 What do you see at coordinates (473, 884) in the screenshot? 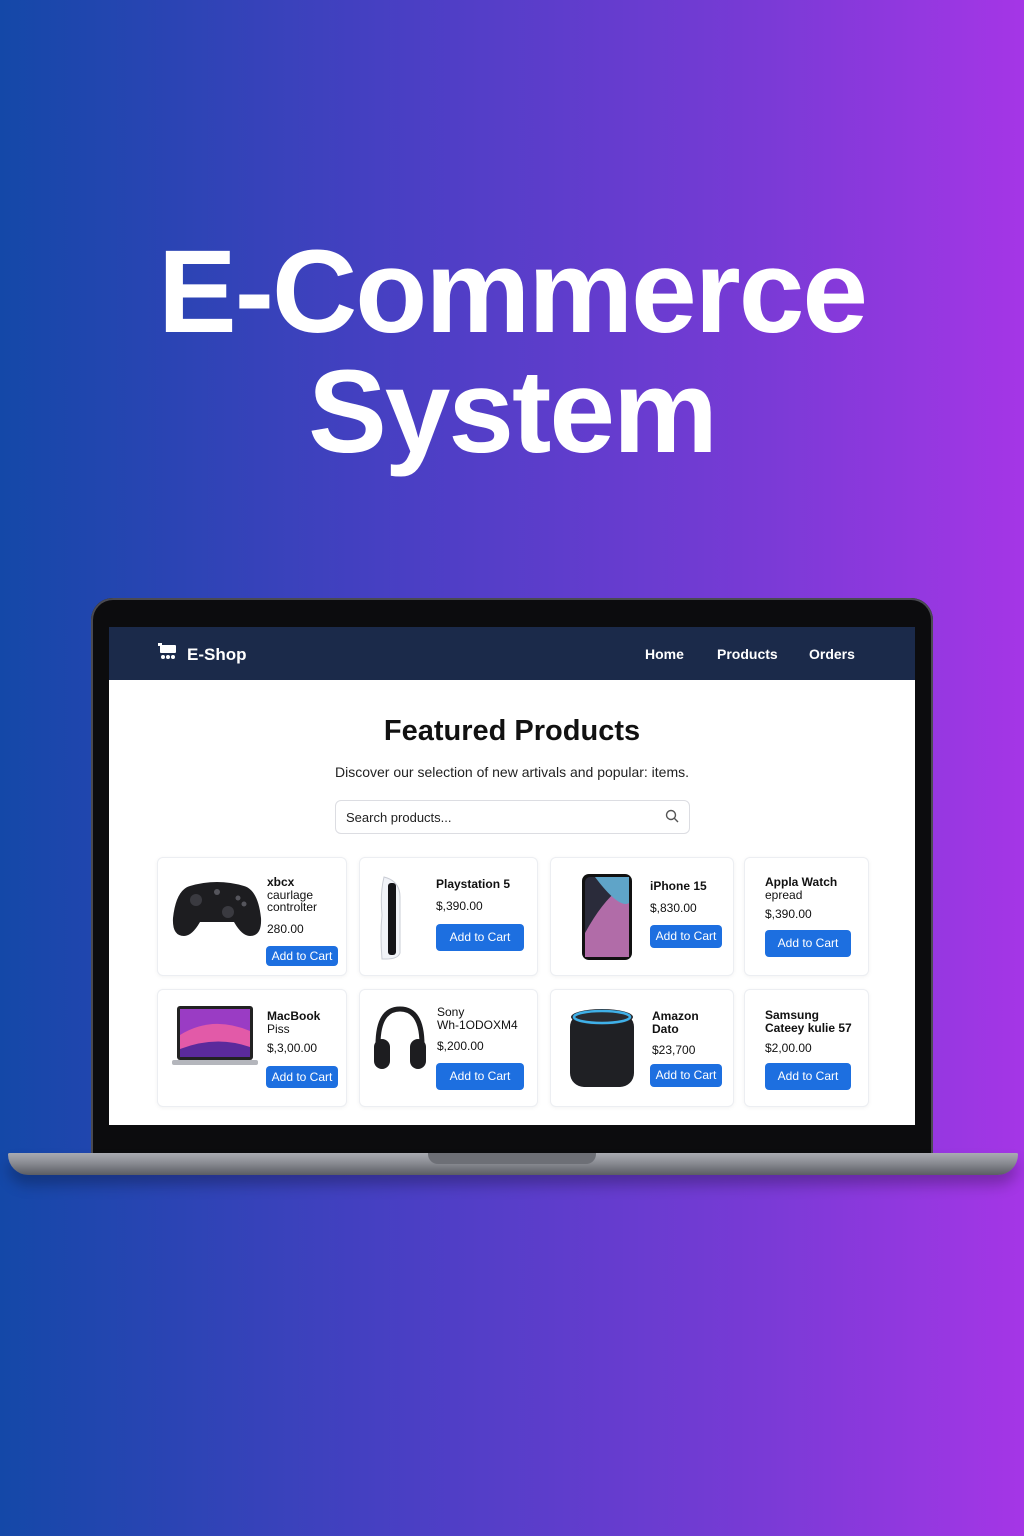
I see `product-name: Playstation 5` at bounding box center [473, 884].